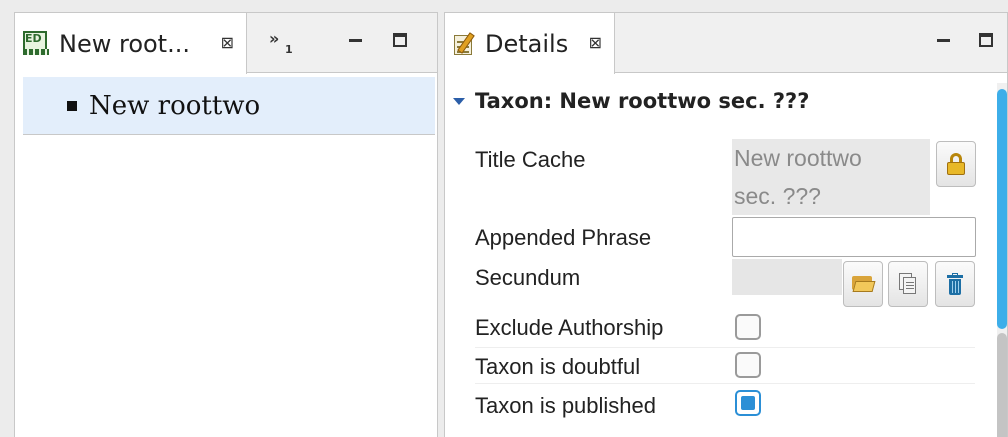 The height and width of the screenshot is (437, 1008). I want to click on taxon-published-label: Taxon is published, so click(566, 405).